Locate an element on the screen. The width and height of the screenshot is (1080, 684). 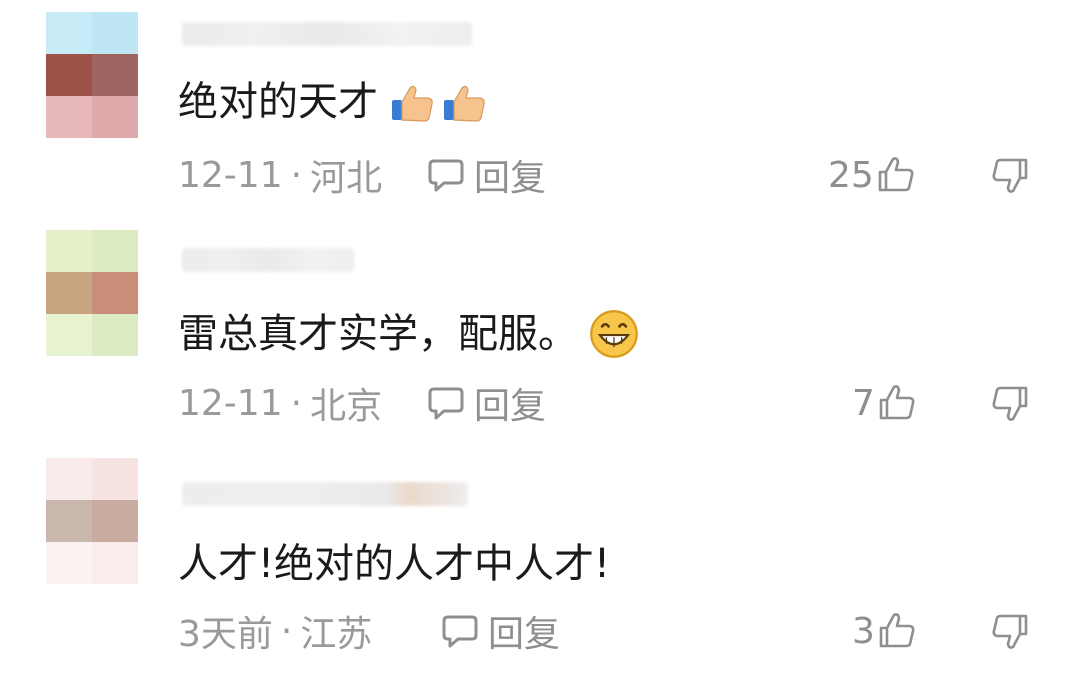
comment-text: 雷总真才实学，配服。 is located at coordinates (409, 334).